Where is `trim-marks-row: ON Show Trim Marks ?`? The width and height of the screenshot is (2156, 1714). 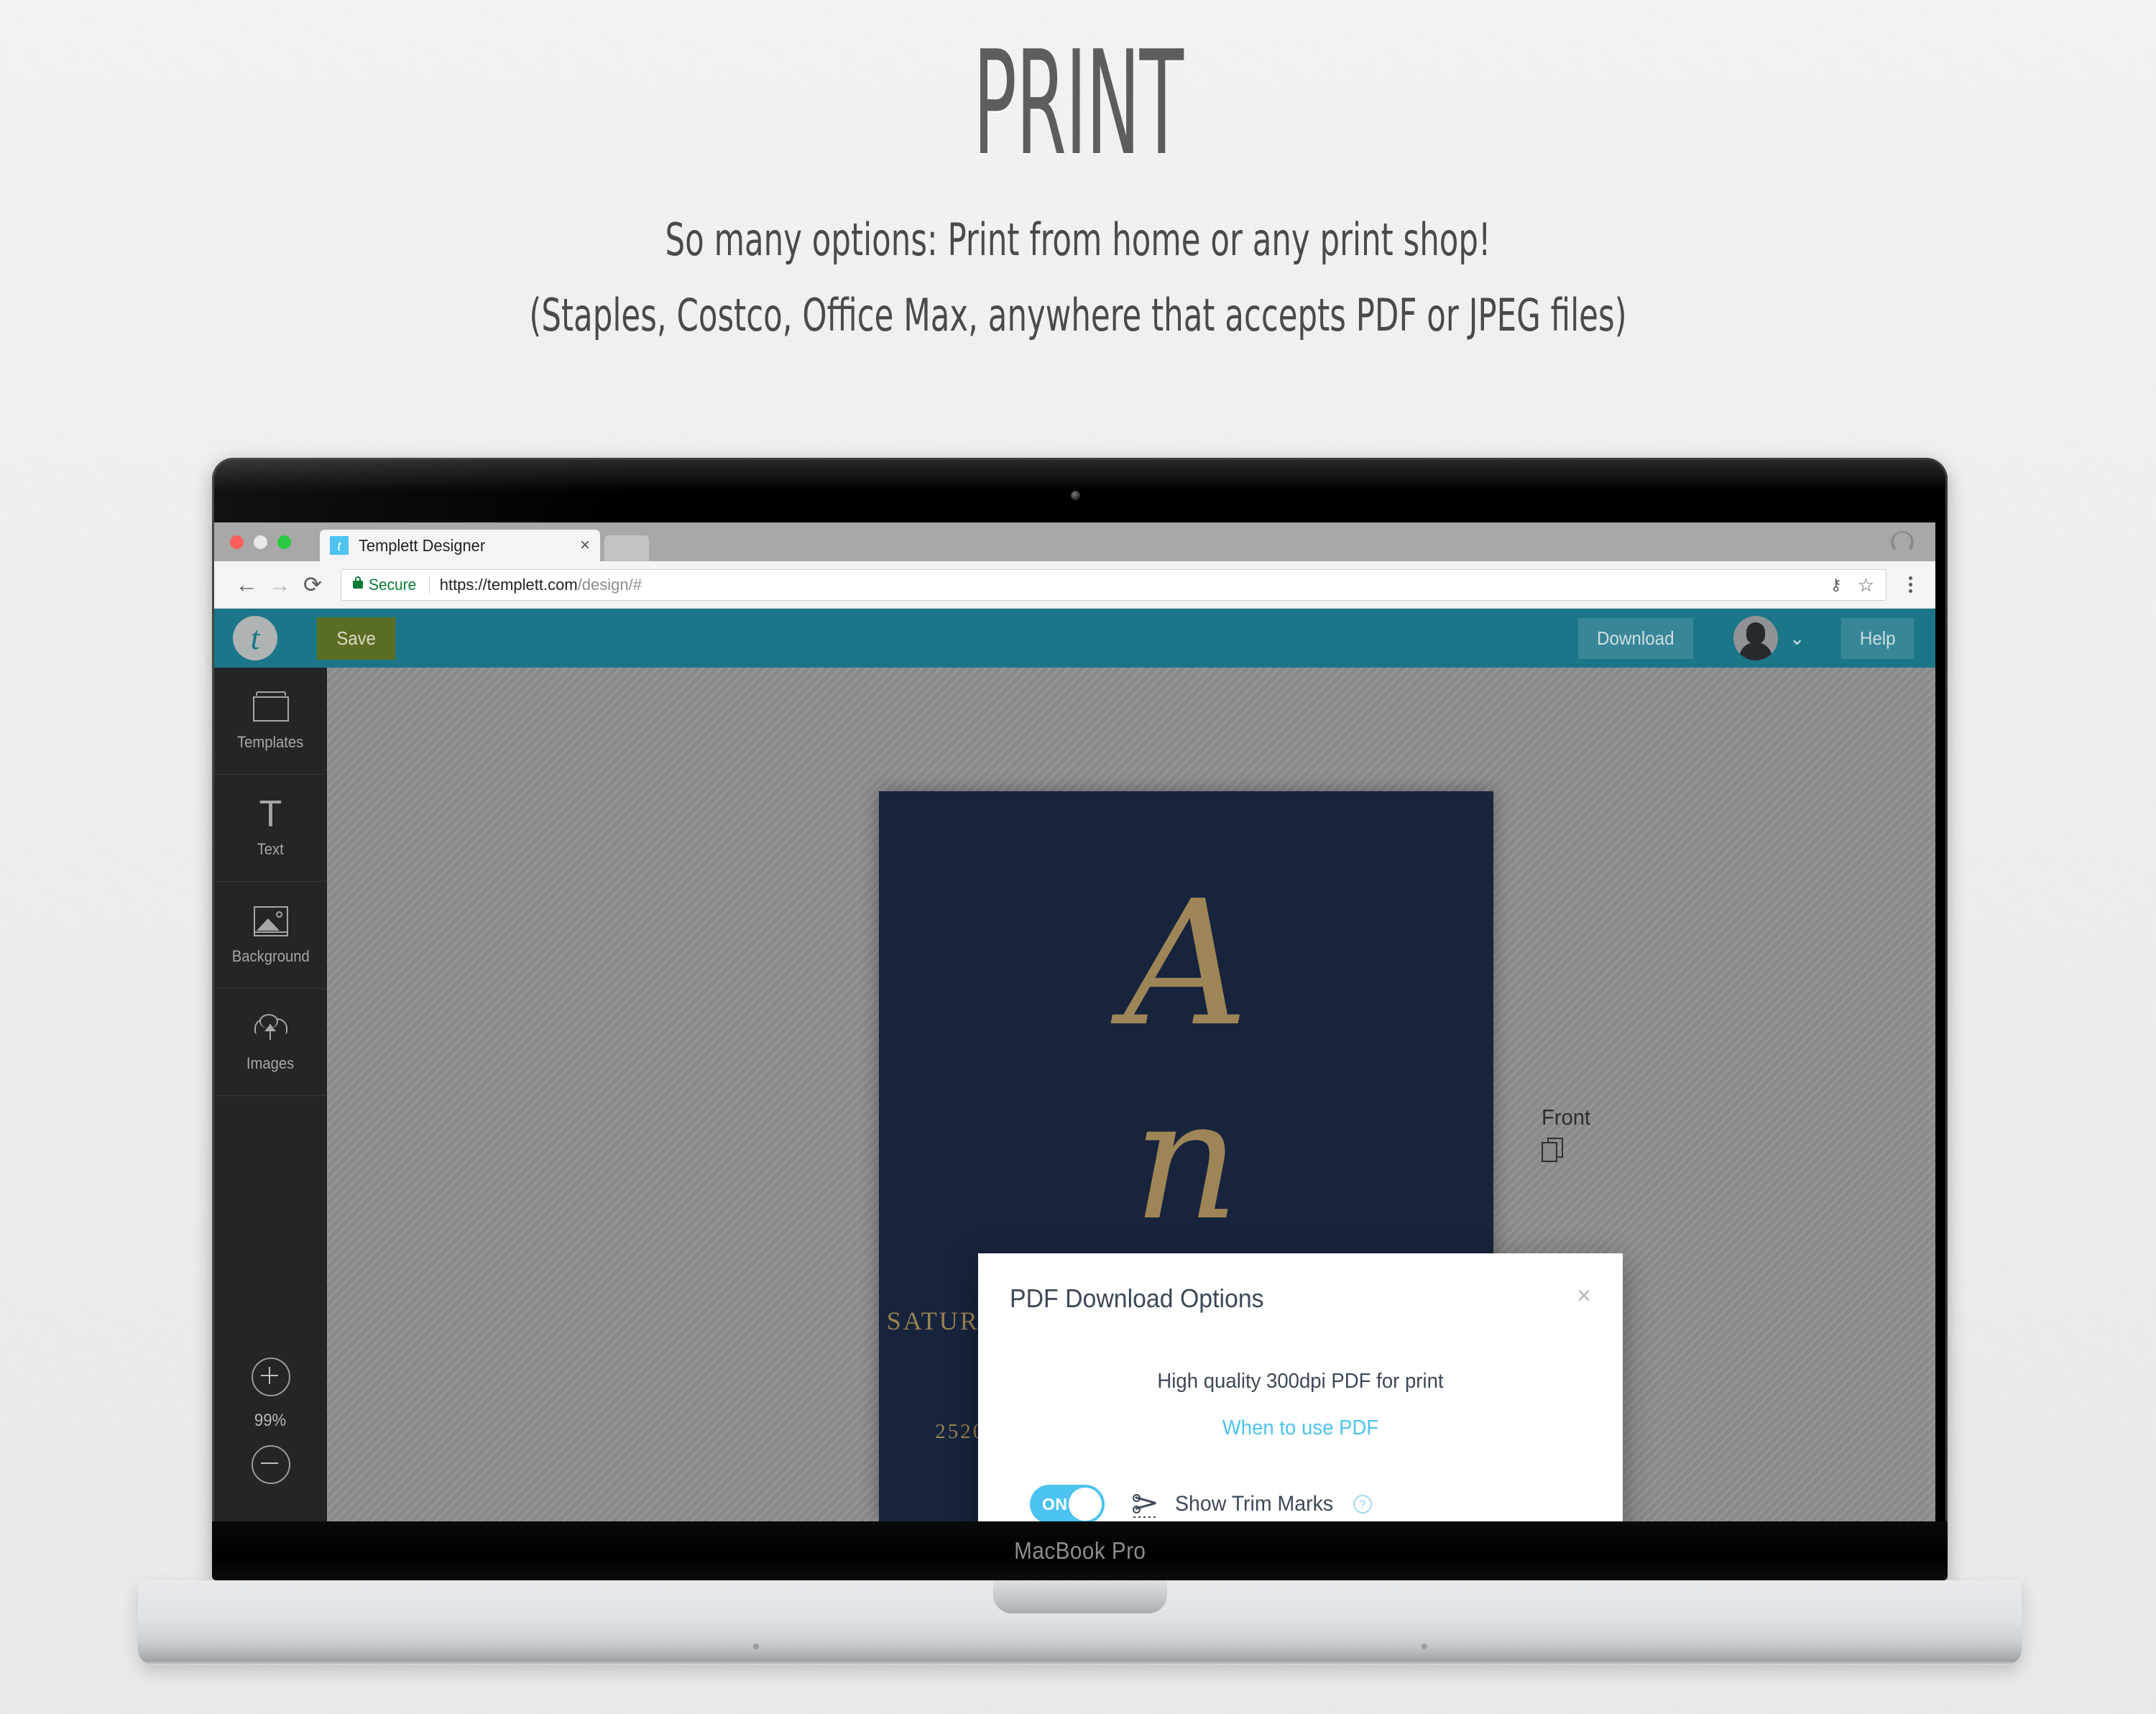 trim-marks-row: ON Show Trim Marks ? is located at coordinates (1300, 1503).